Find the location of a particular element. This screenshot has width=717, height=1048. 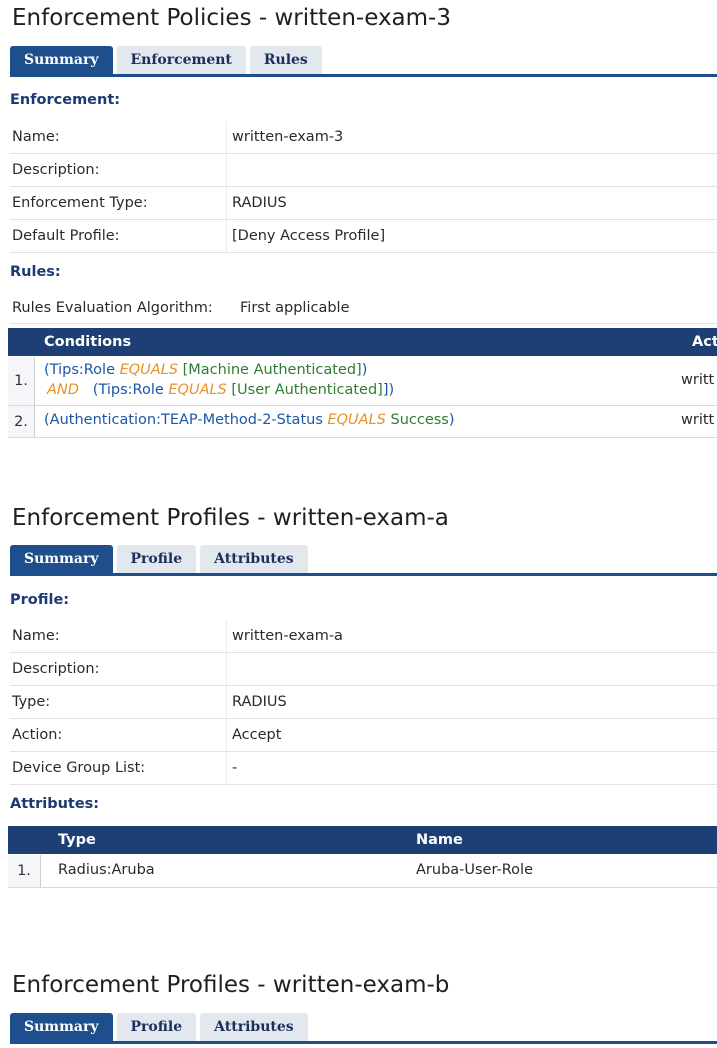

tab-rules: Rules is located at coordinates (285, 60).